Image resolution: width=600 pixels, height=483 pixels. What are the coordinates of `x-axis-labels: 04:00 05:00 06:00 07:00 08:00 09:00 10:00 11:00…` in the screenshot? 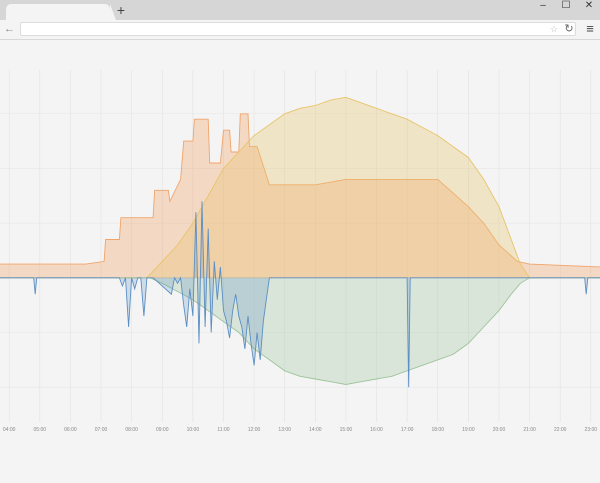 It's located at (300, 430).